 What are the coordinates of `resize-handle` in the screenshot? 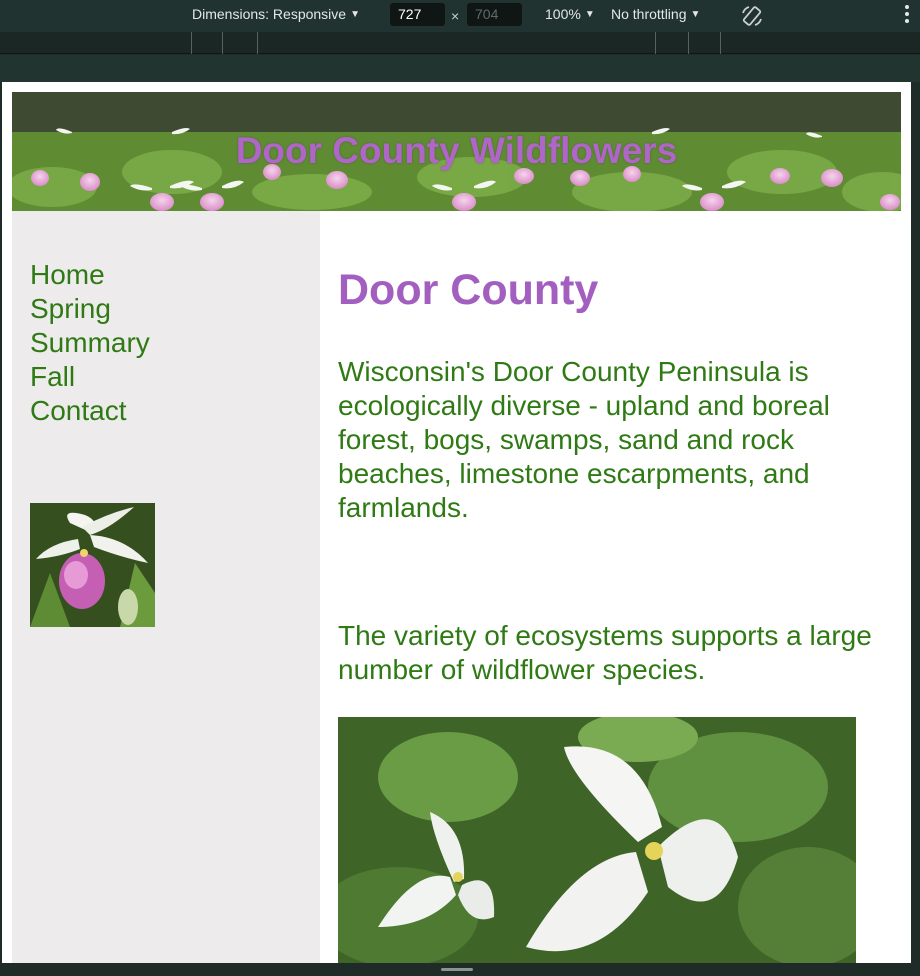 It's located at (457, 969).